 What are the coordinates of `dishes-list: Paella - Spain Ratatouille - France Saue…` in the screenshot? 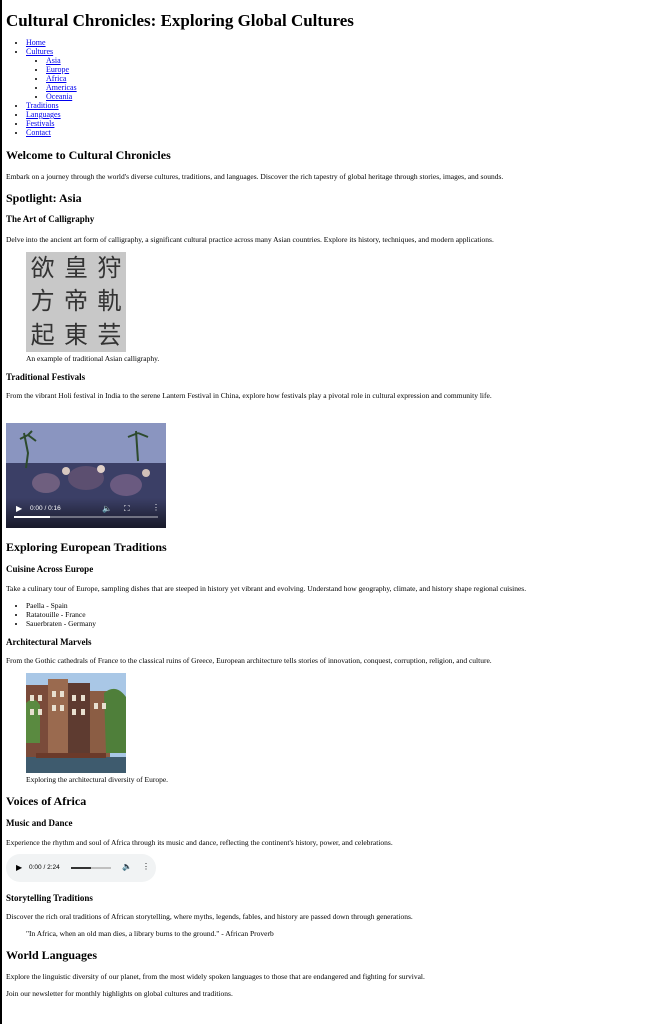 It's located at (61, 614).